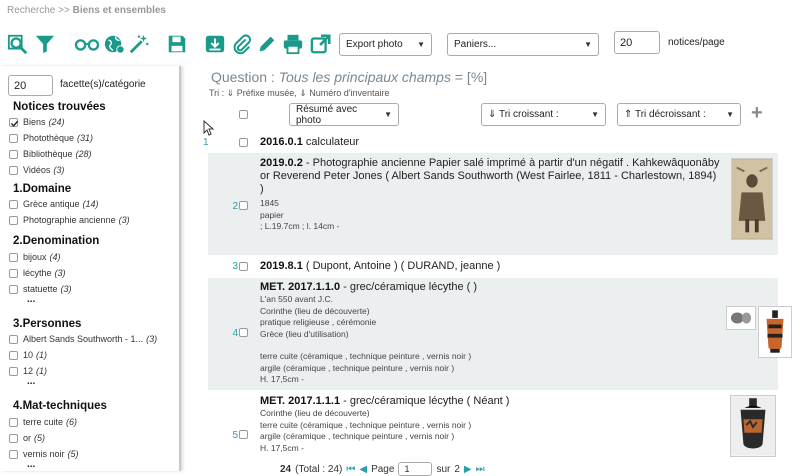  What do you see at coordinates (44, 454) in the screenshot?
I see `facet-item: vernis noir (5)` at bounding box center [44, 454].